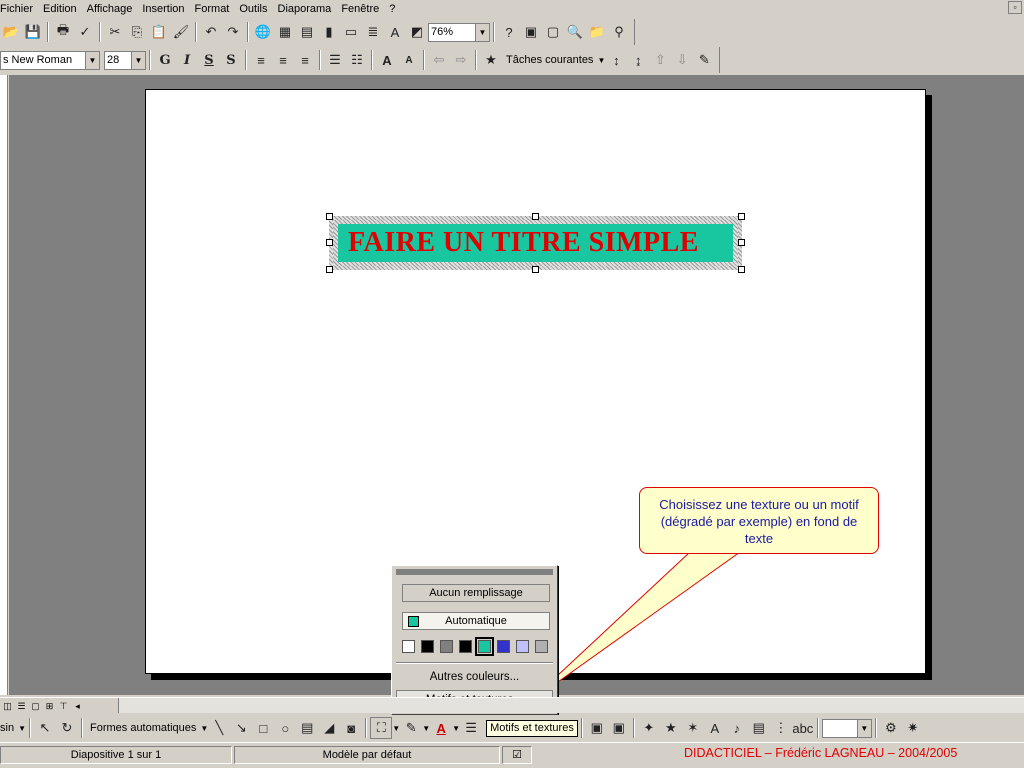 This screenshot has width=1024, height=768. What do you see at coordinates (253, 9) in the screenshot?
I see `menu-outils: Outils` at bounding box center [253, 9].